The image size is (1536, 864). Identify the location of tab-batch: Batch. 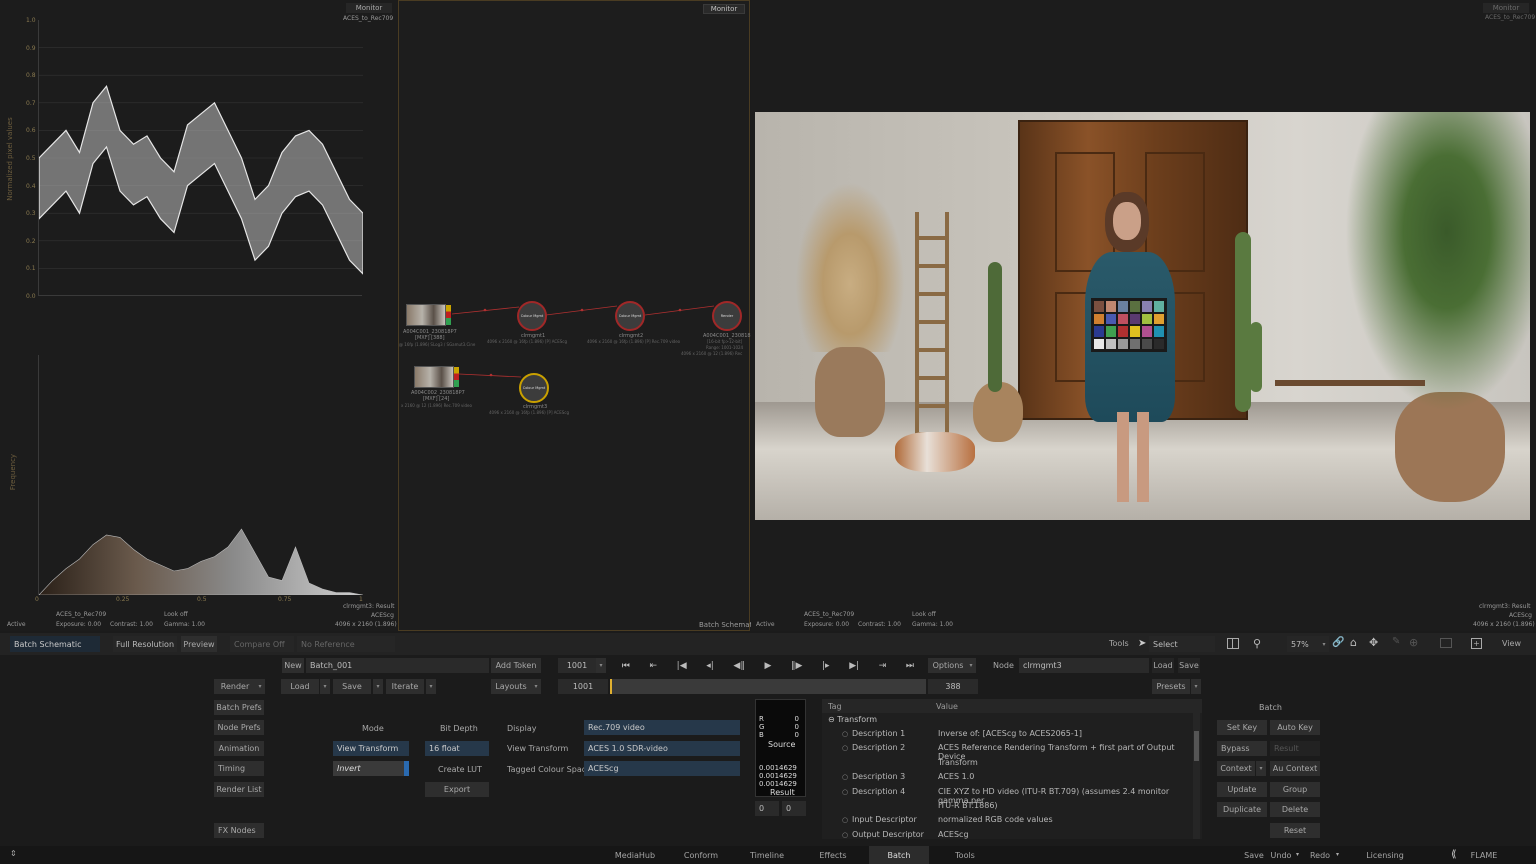
(899, 855).